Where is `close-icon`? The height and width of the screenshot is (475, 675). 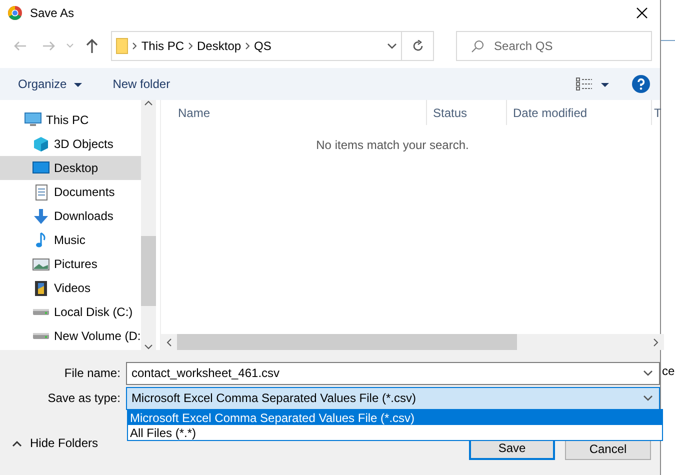
close-icon is located at coordinates (642, 12).